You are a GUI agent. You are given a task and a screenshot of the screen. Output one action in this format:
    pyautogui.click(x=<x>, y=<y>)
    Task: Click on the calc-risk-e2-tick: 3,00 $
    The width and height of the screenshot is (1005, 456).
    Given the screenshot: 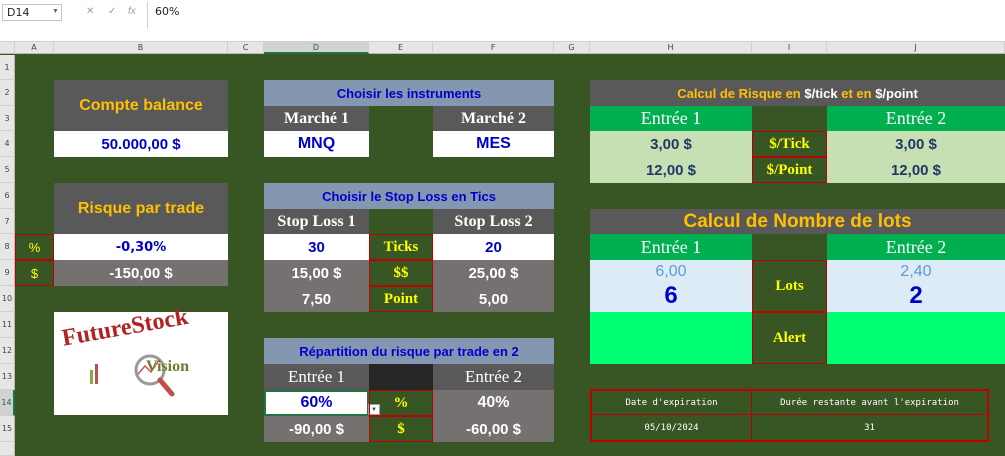 What is the action you would take?
    pyautogui.click(x=916, y=144)
    